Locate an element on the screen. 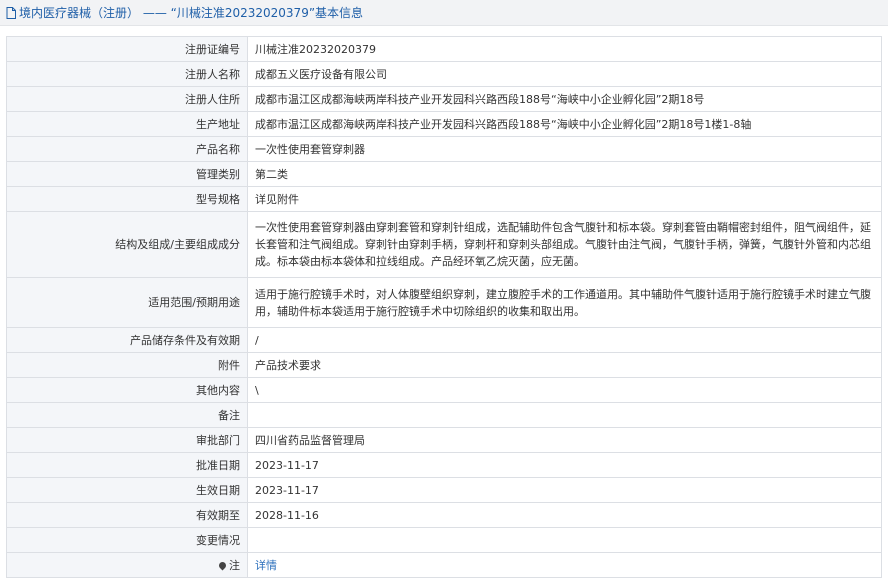 This screenshot has height=579, width=888. row-label: 批准日期 is located at coordinates (127, 465).